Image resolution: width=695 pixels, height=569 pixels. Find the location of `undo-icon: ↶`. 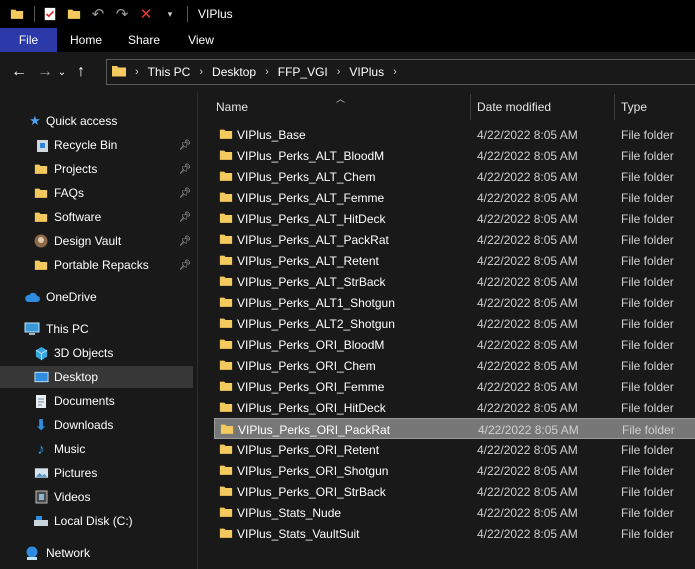

undo-icon: ↶ is located at coordinates (98, 14).